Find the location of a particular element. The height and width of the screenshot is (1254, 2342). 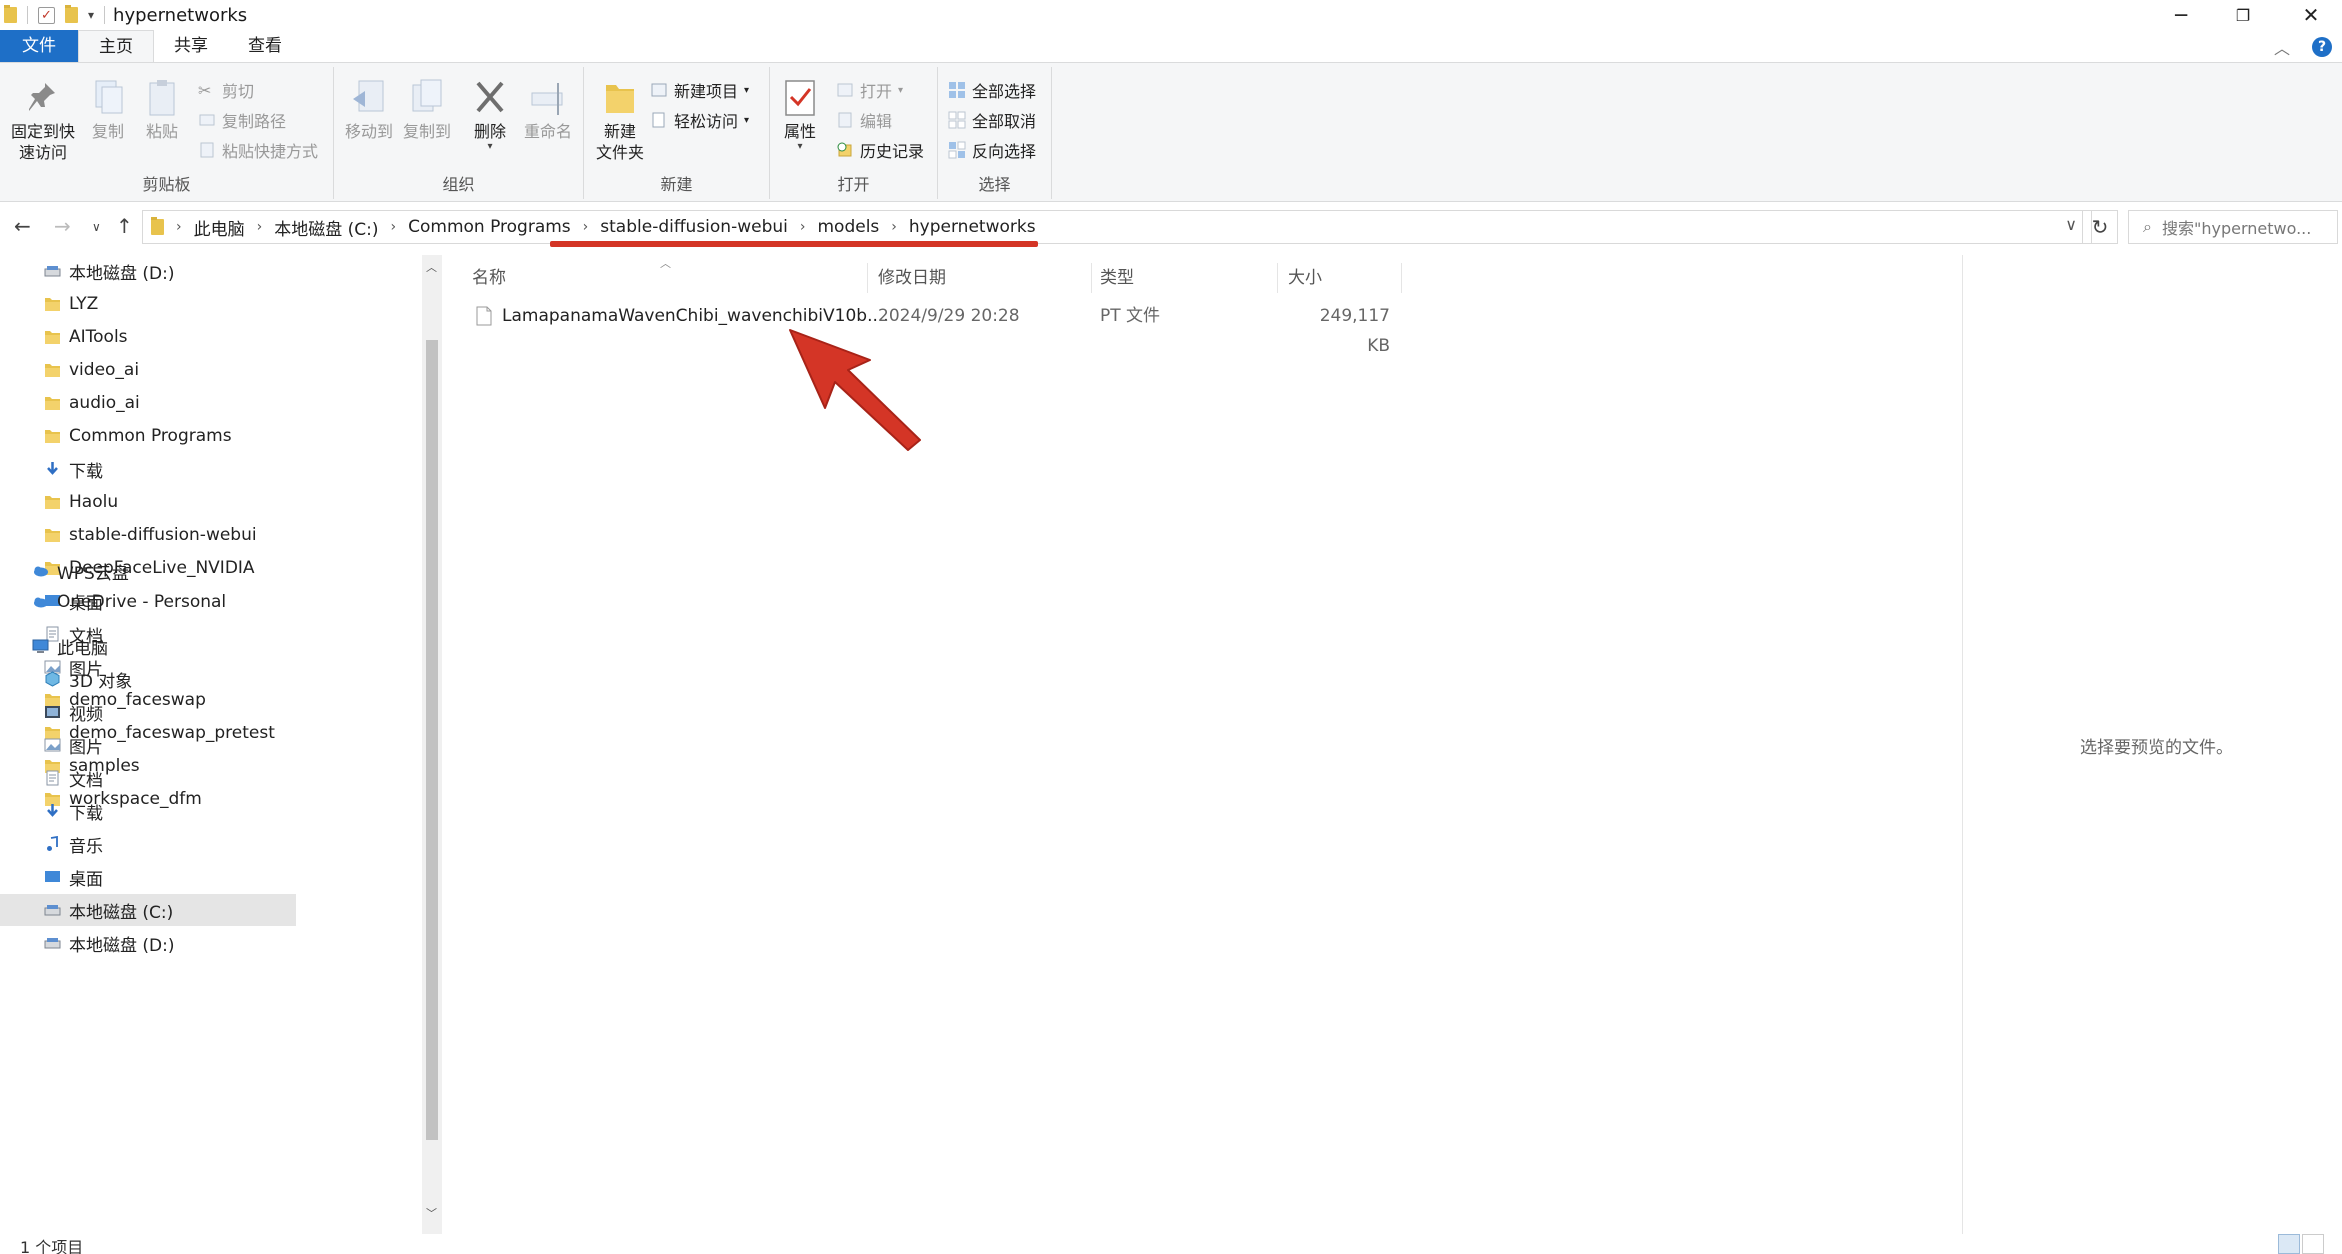

restore-button: ❐ is located at coordinates (2243, 15).